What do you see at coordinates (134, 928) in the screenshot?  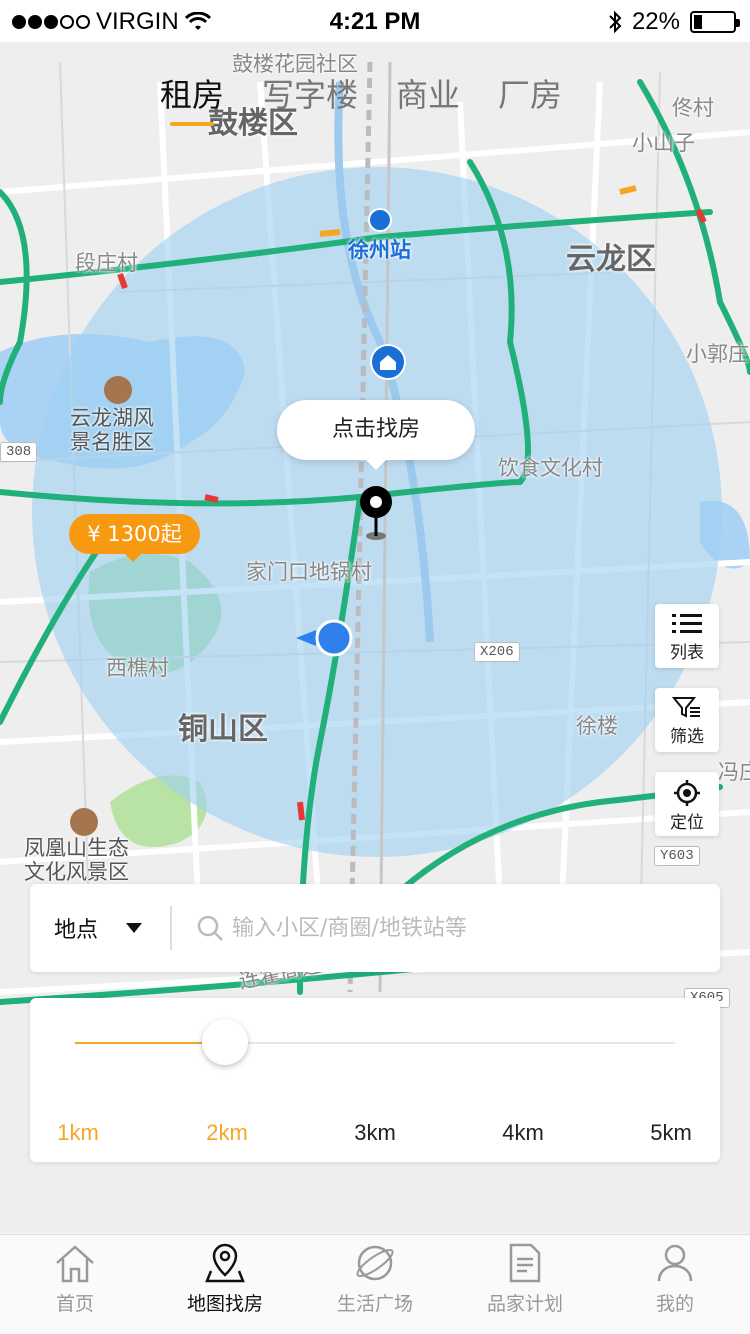 I see `dropdown-caret-icon` at bounding box center [134, 928].